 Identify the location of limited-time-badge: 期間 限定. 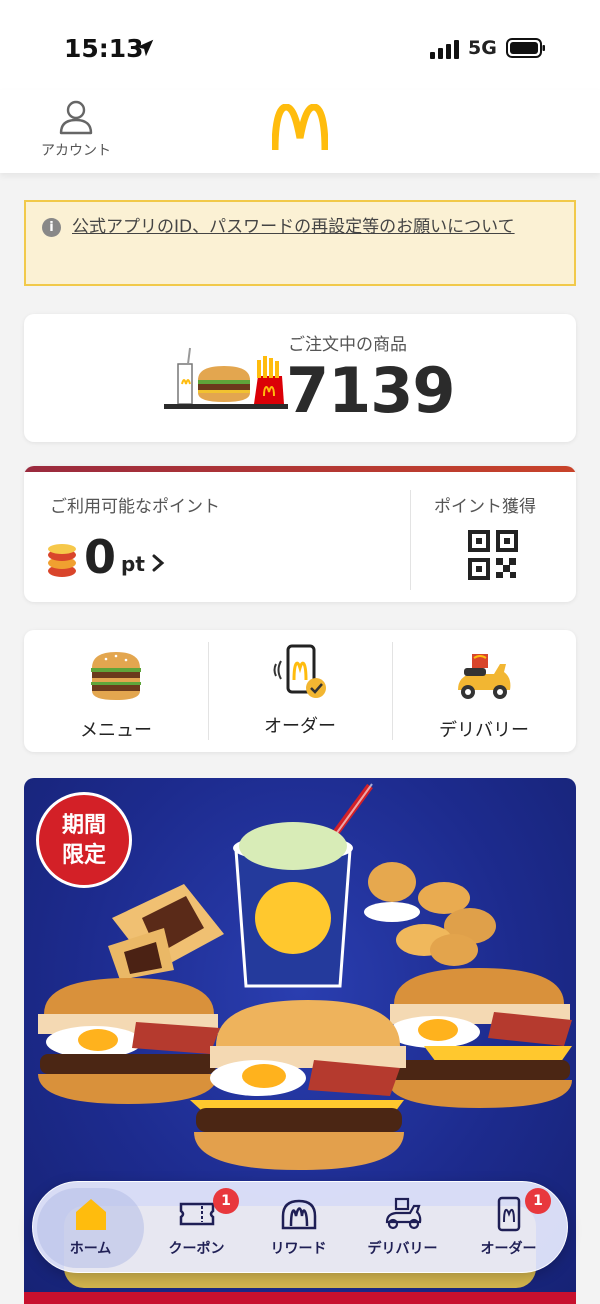
(84, 840).